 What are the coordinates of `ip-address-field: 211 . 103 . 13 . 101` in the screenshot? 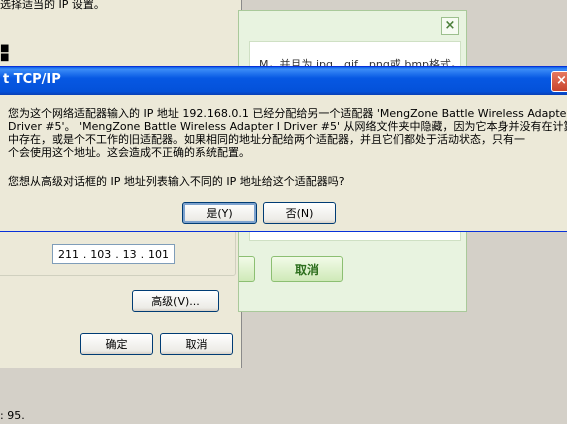 It's located at (113, 254).